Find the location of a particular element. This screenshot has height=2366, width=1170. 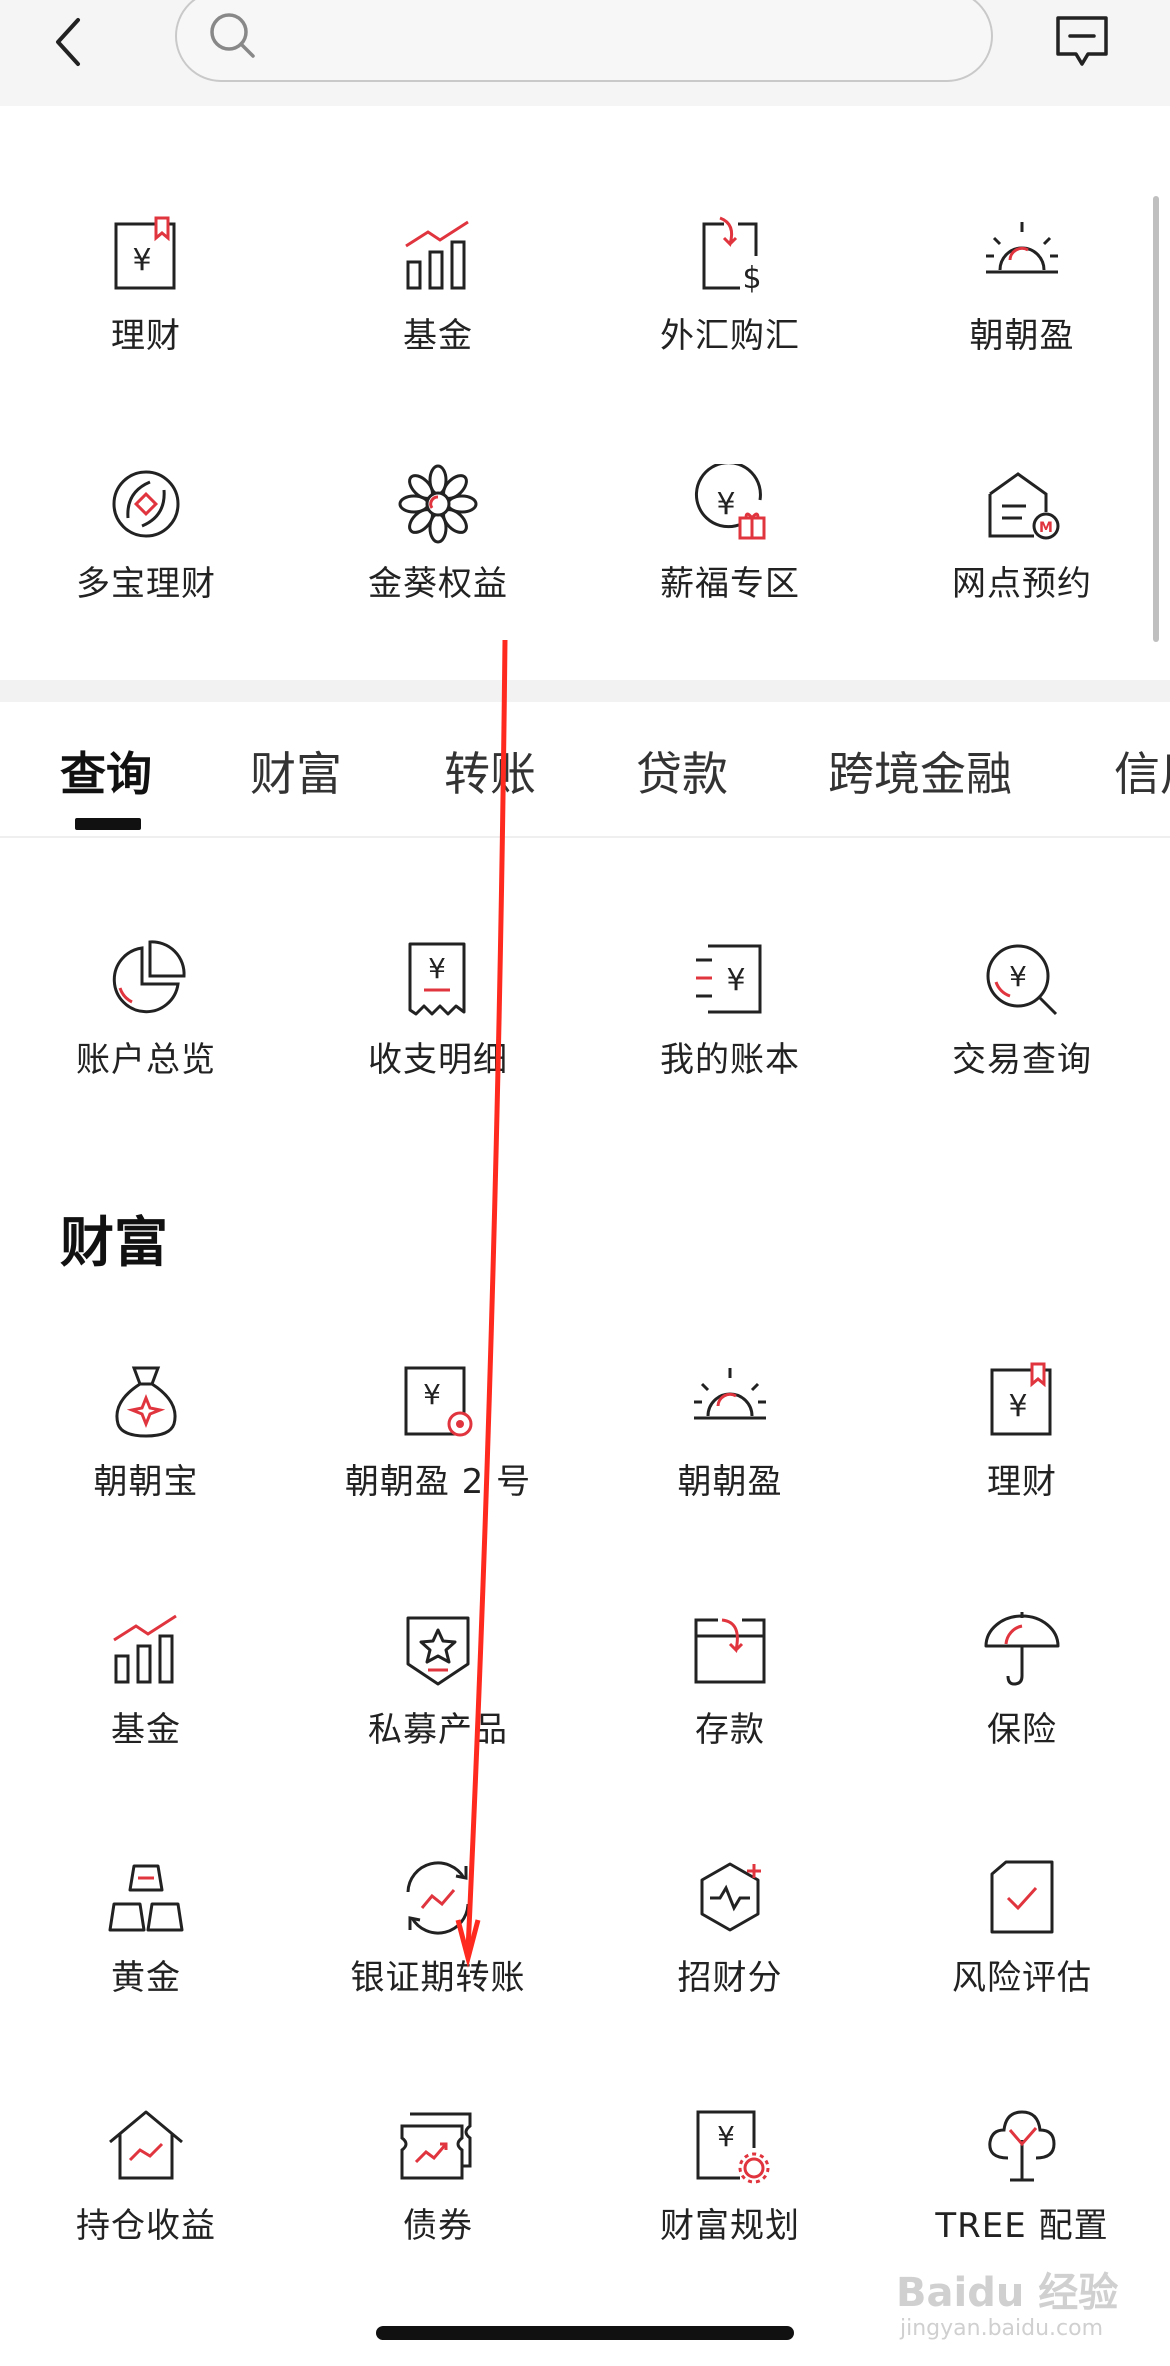

wealth-item-label: 理财 is located at coordinates (1022, 1482).